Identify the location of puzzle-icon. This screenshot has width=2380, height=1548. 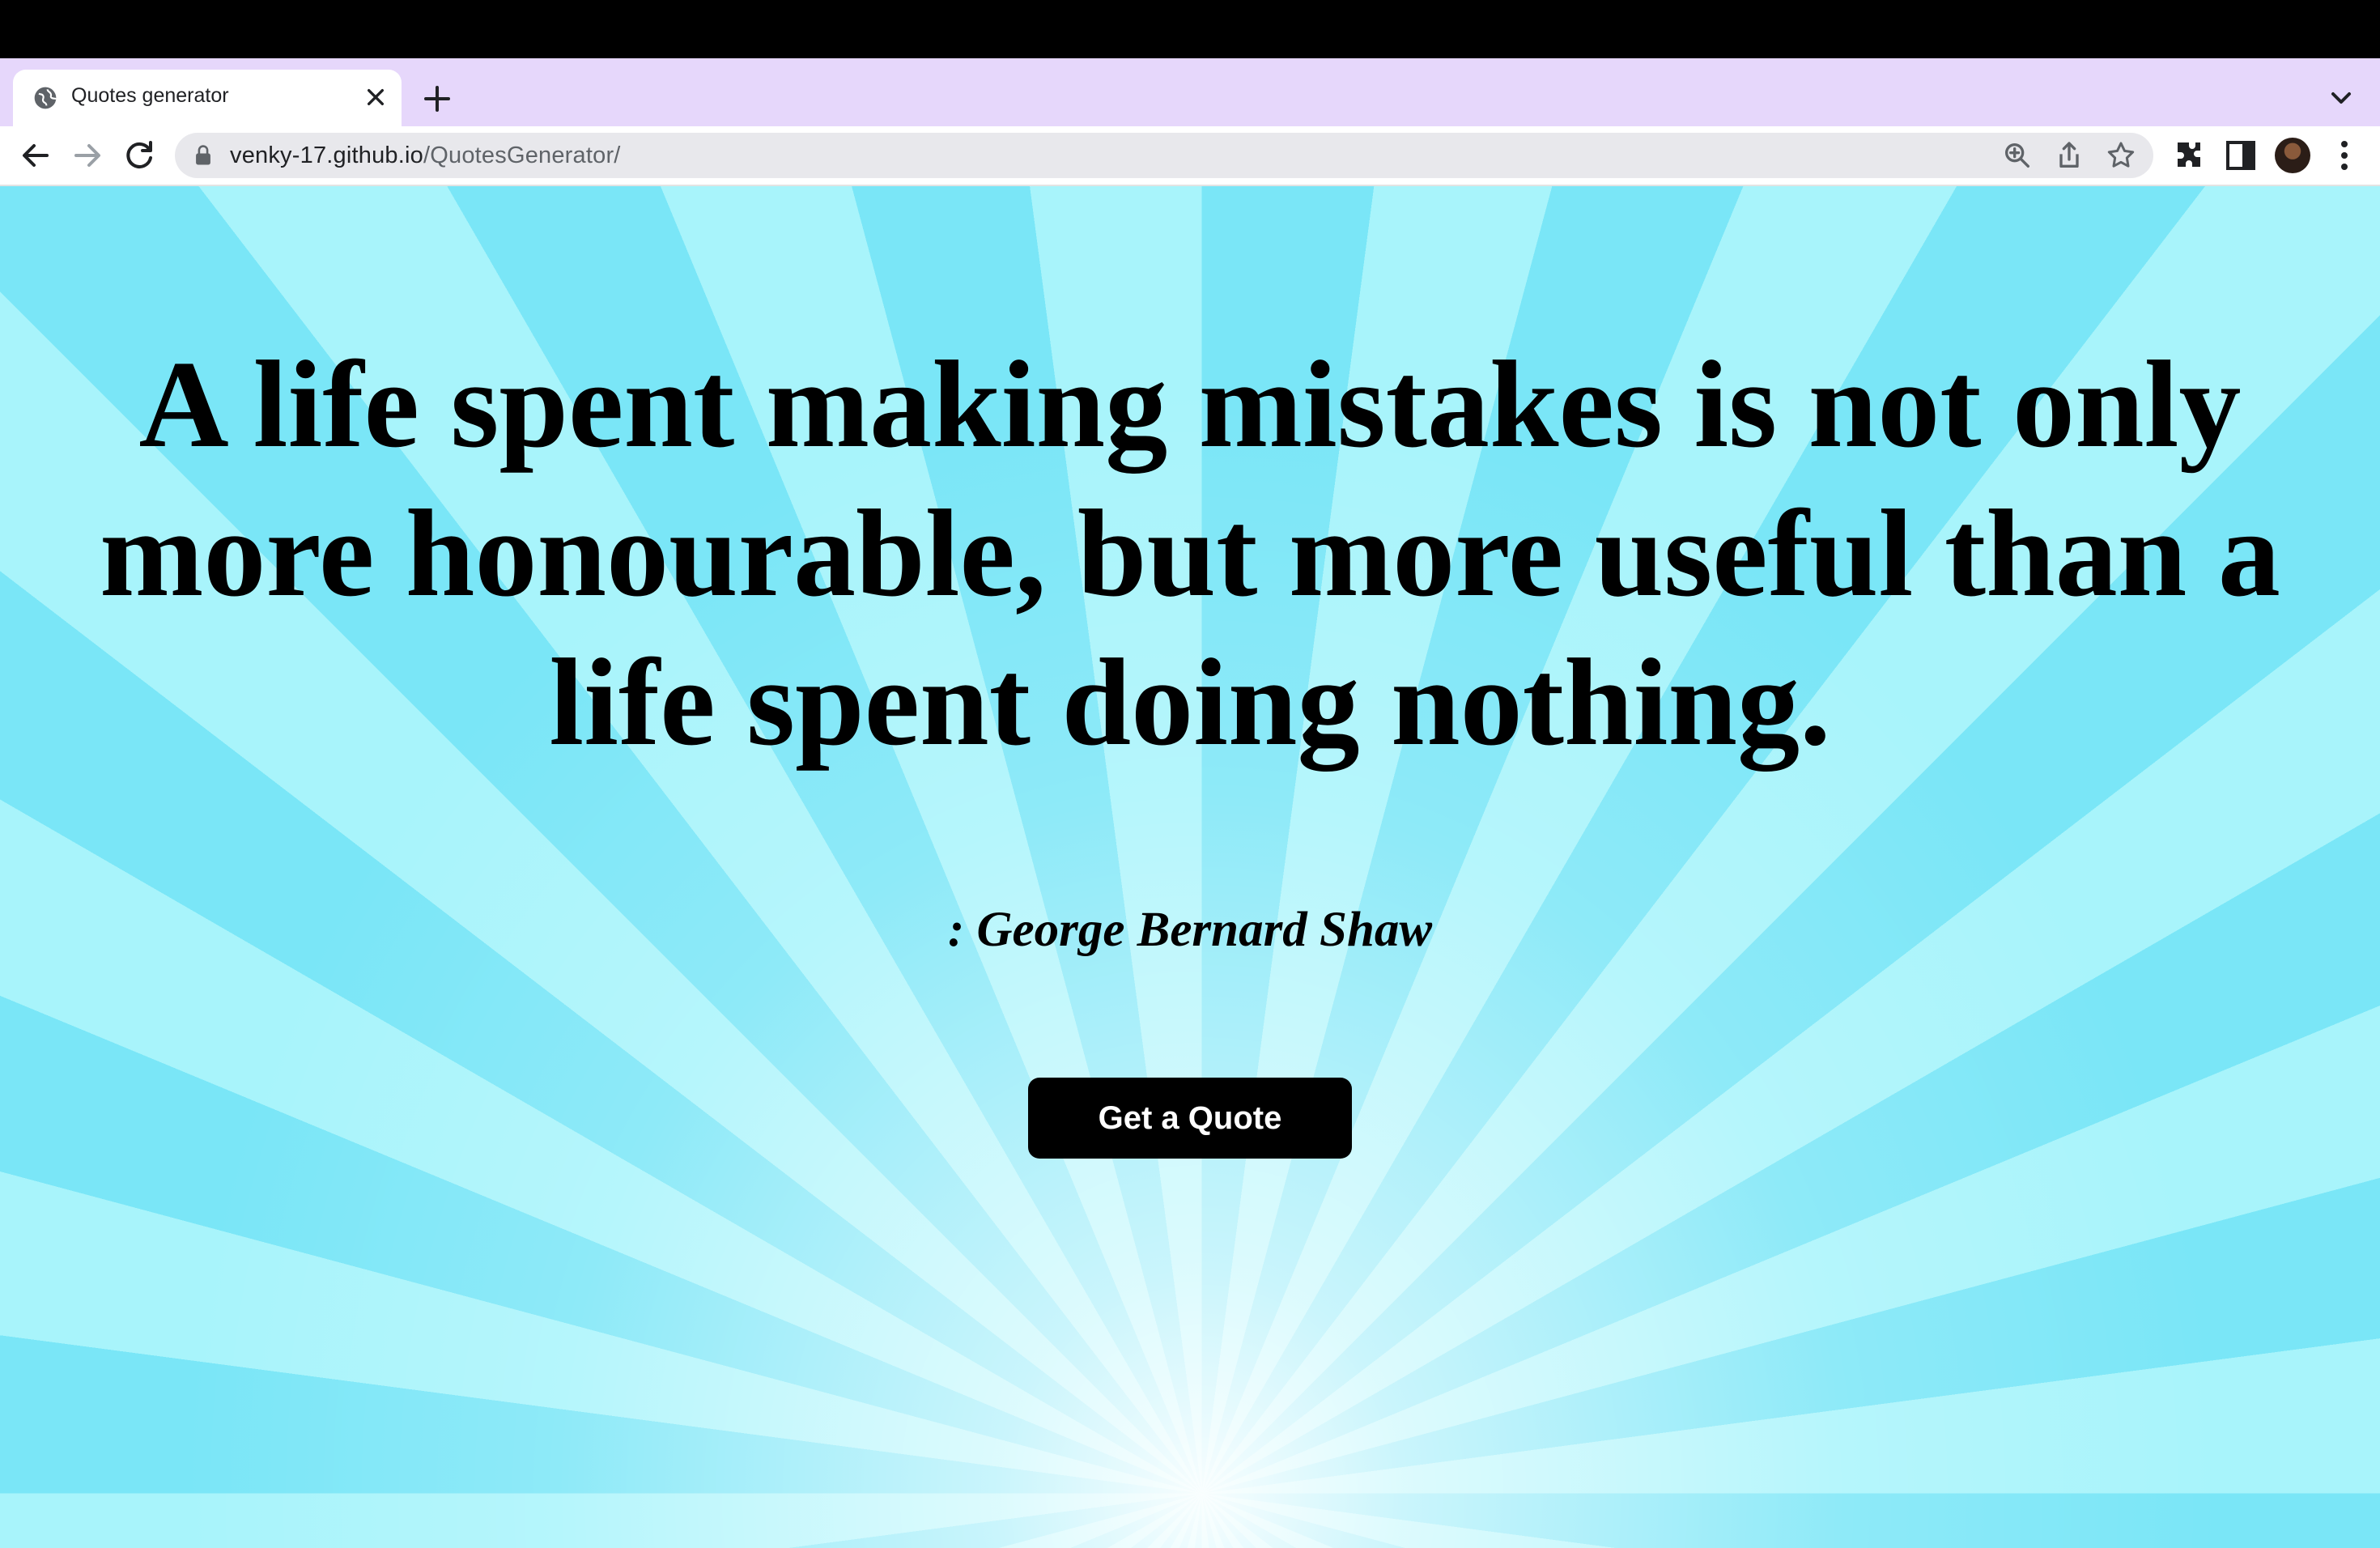
(2189, 156).